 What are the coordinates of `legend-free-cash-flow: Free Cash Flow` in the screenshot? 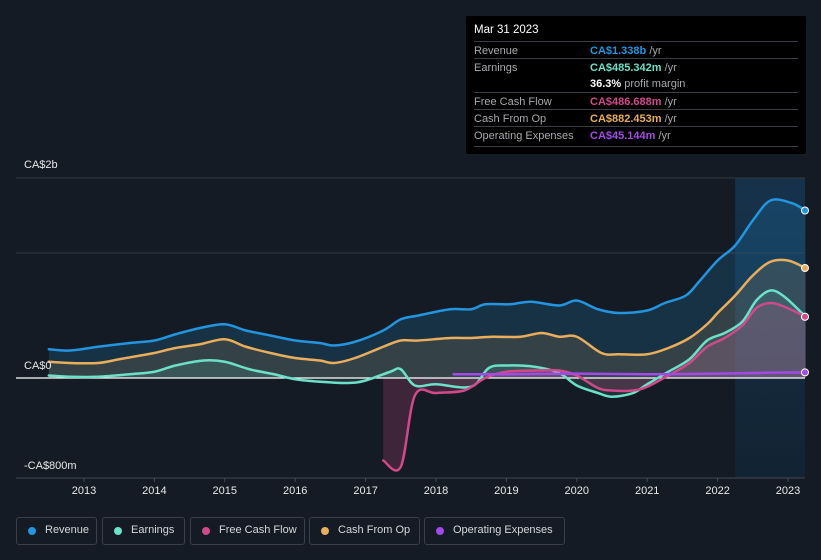 It's located at (247, 531).